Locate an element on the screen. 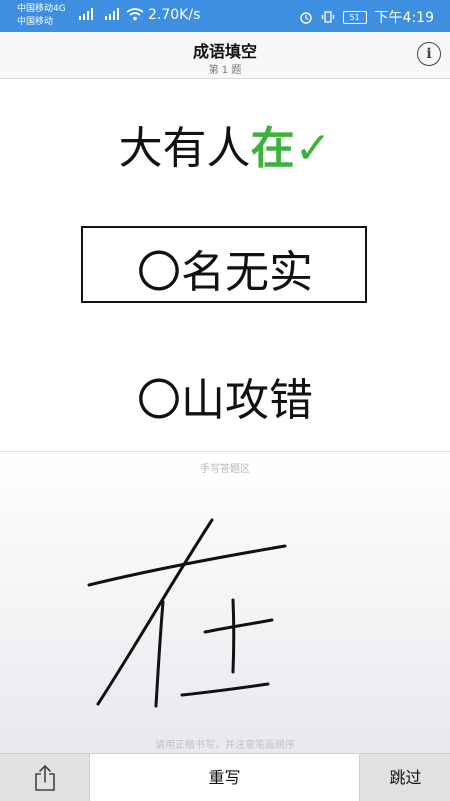 This screenshot has height=801, width=450. status-bar: 中国移动4G 中国移动 2.70K/s 51 下午4:19 is located at coordinates (225, 16).